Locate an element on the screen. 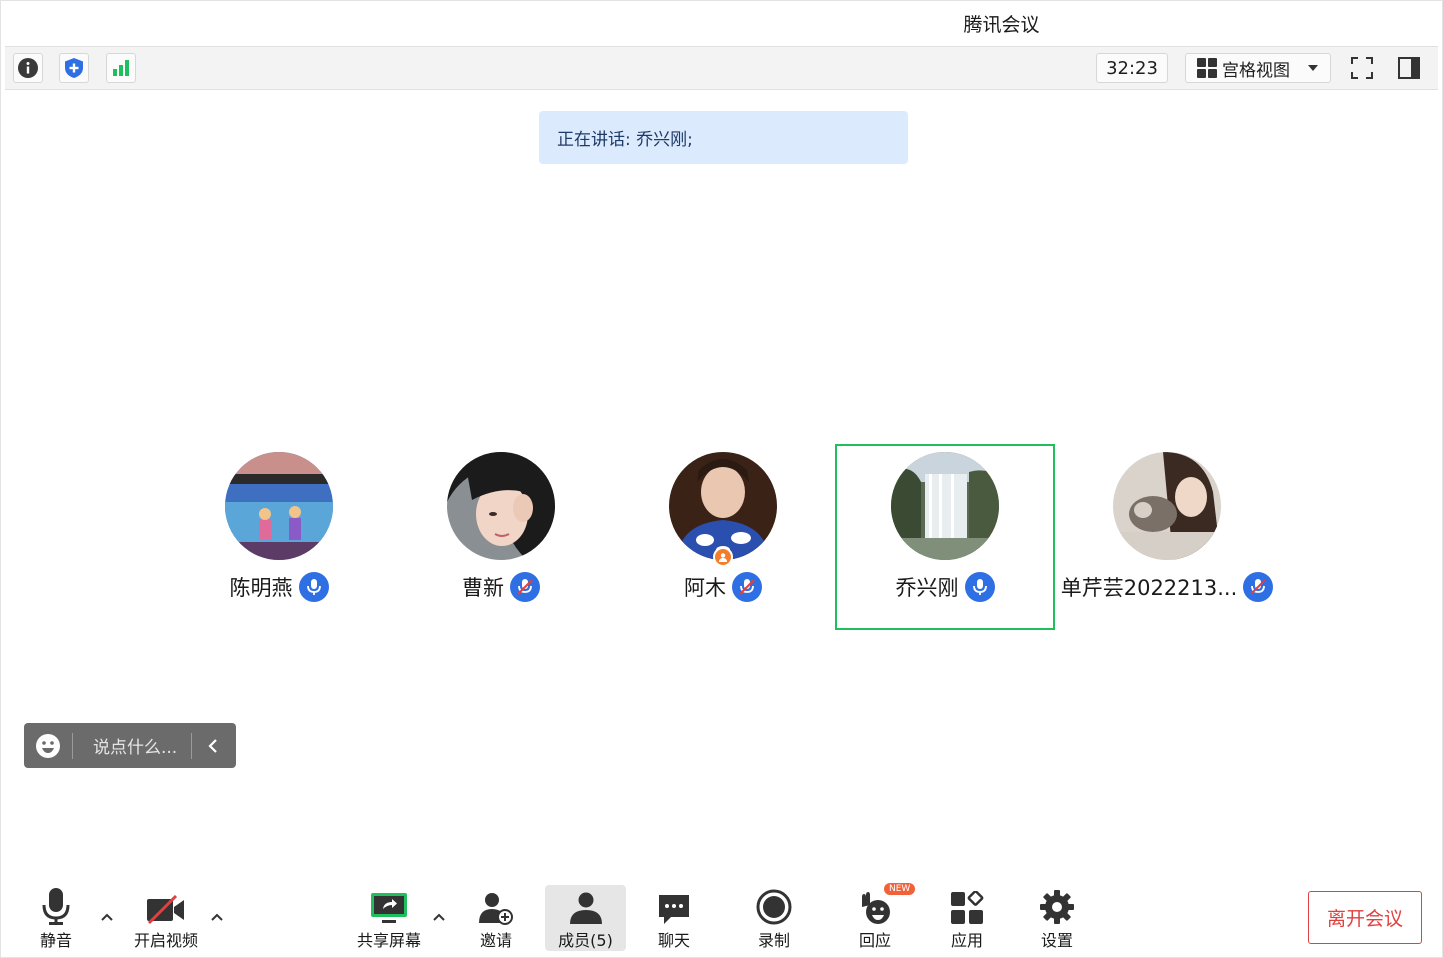  participant-tile-active: 乔兴刚 is located at coordinates (945, 537).